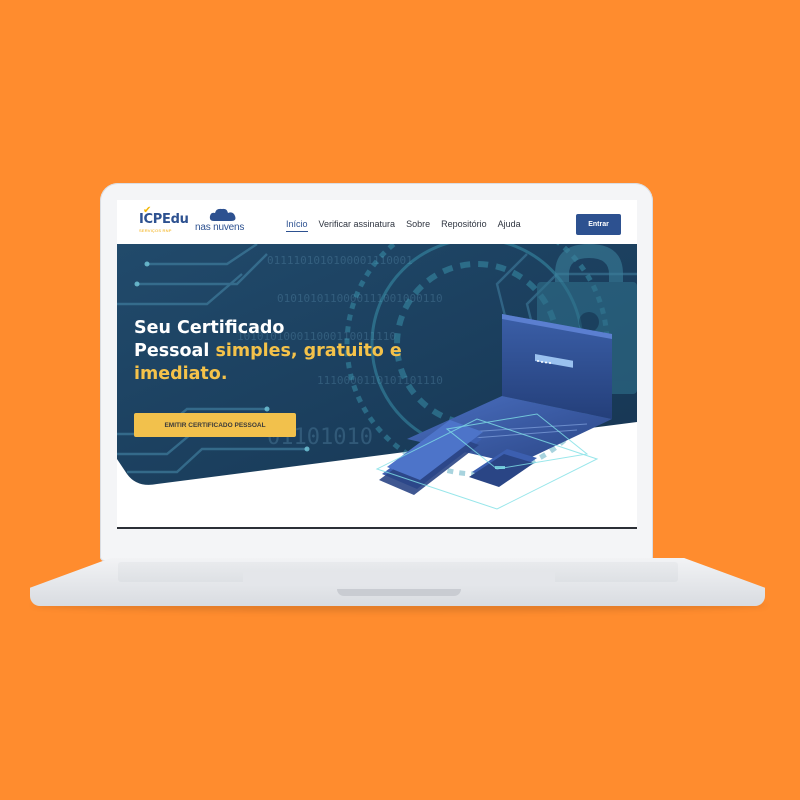 This screenshot has width=800, height=800. What do you see at coordinates (215, 425) in the screenshot?
I see `issue-certificate-button: EMITIR CERTIFICADO PESSOAL` at bounding box center [215, 425].